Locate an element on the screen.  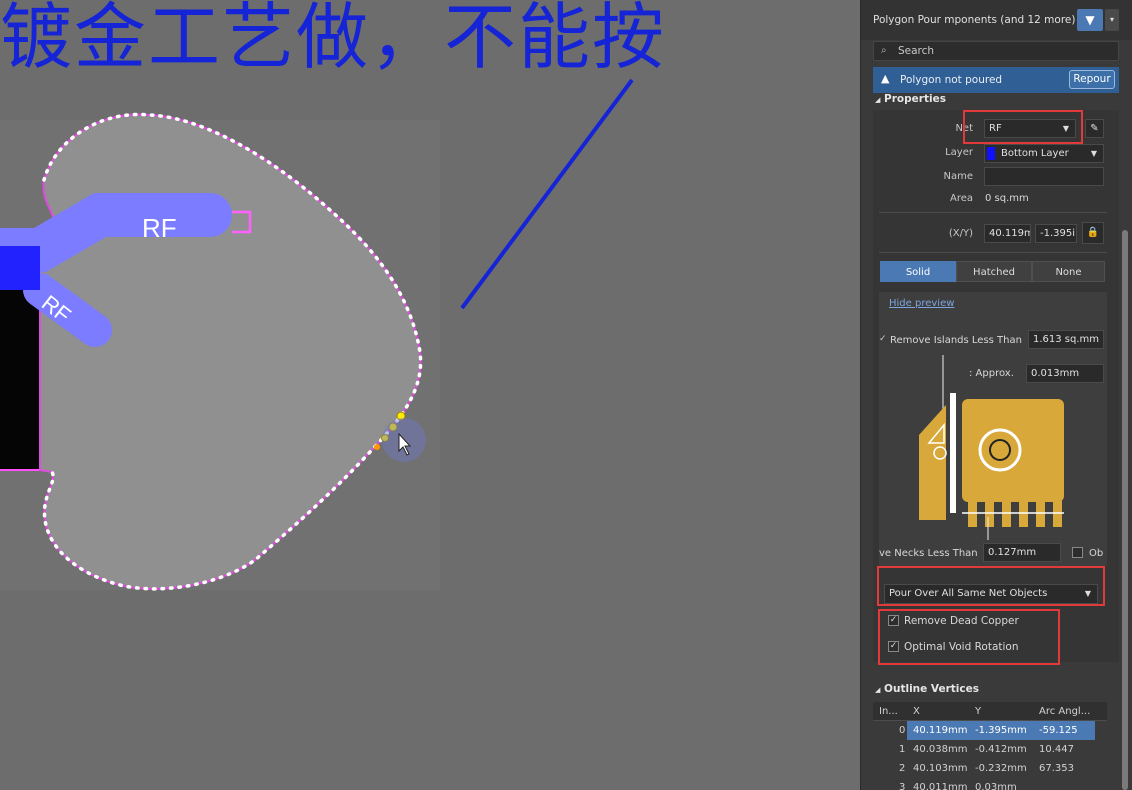
xy-label: (X/Y) is located at coordinates (960, 233).